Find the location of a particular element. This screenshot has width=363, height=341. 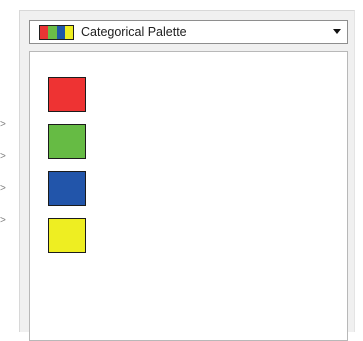

color-swatch-red is located at coordinates (67, 94).